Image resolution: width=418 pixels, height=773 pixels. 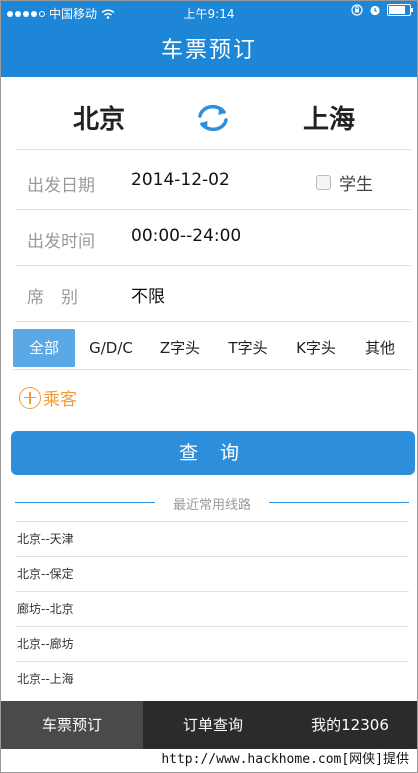 What do you see at coordinates (44, 348) in the screenshot?
I see `tab-all: 全部` at bounding box center [44, 348].